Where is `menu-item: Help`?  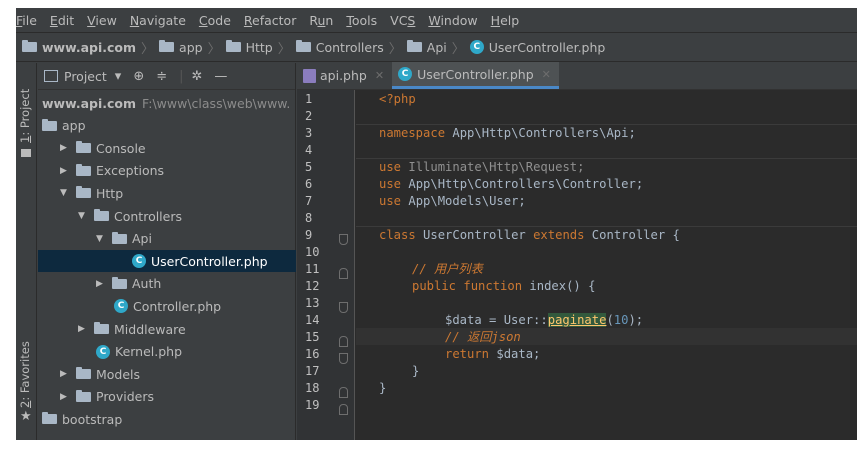 menu-item: Help is located at coordinates (505, 20).